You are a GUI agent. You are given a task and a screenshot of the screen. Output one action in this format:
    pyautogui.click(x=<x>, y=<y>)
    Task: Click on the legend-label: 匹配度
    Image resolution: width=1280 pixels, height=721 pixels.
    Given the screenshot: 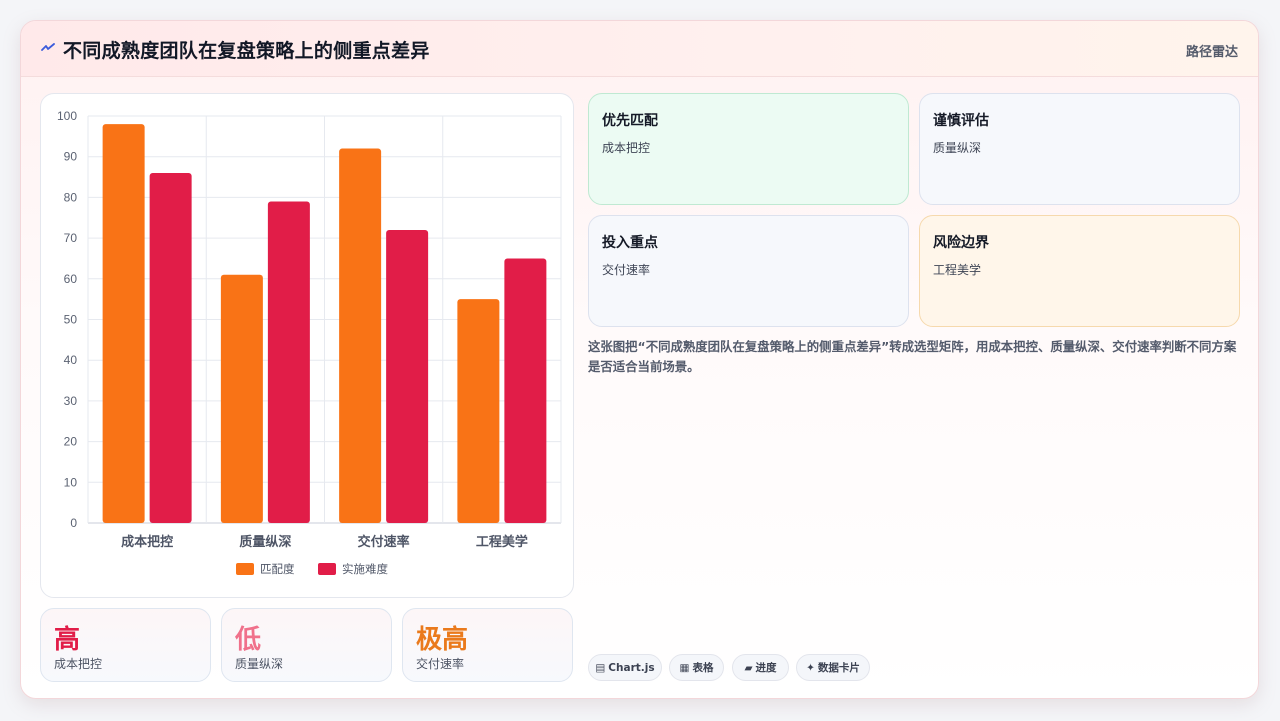 What is the action you would take?
    pyautogui.click(x=277, y=569)
    